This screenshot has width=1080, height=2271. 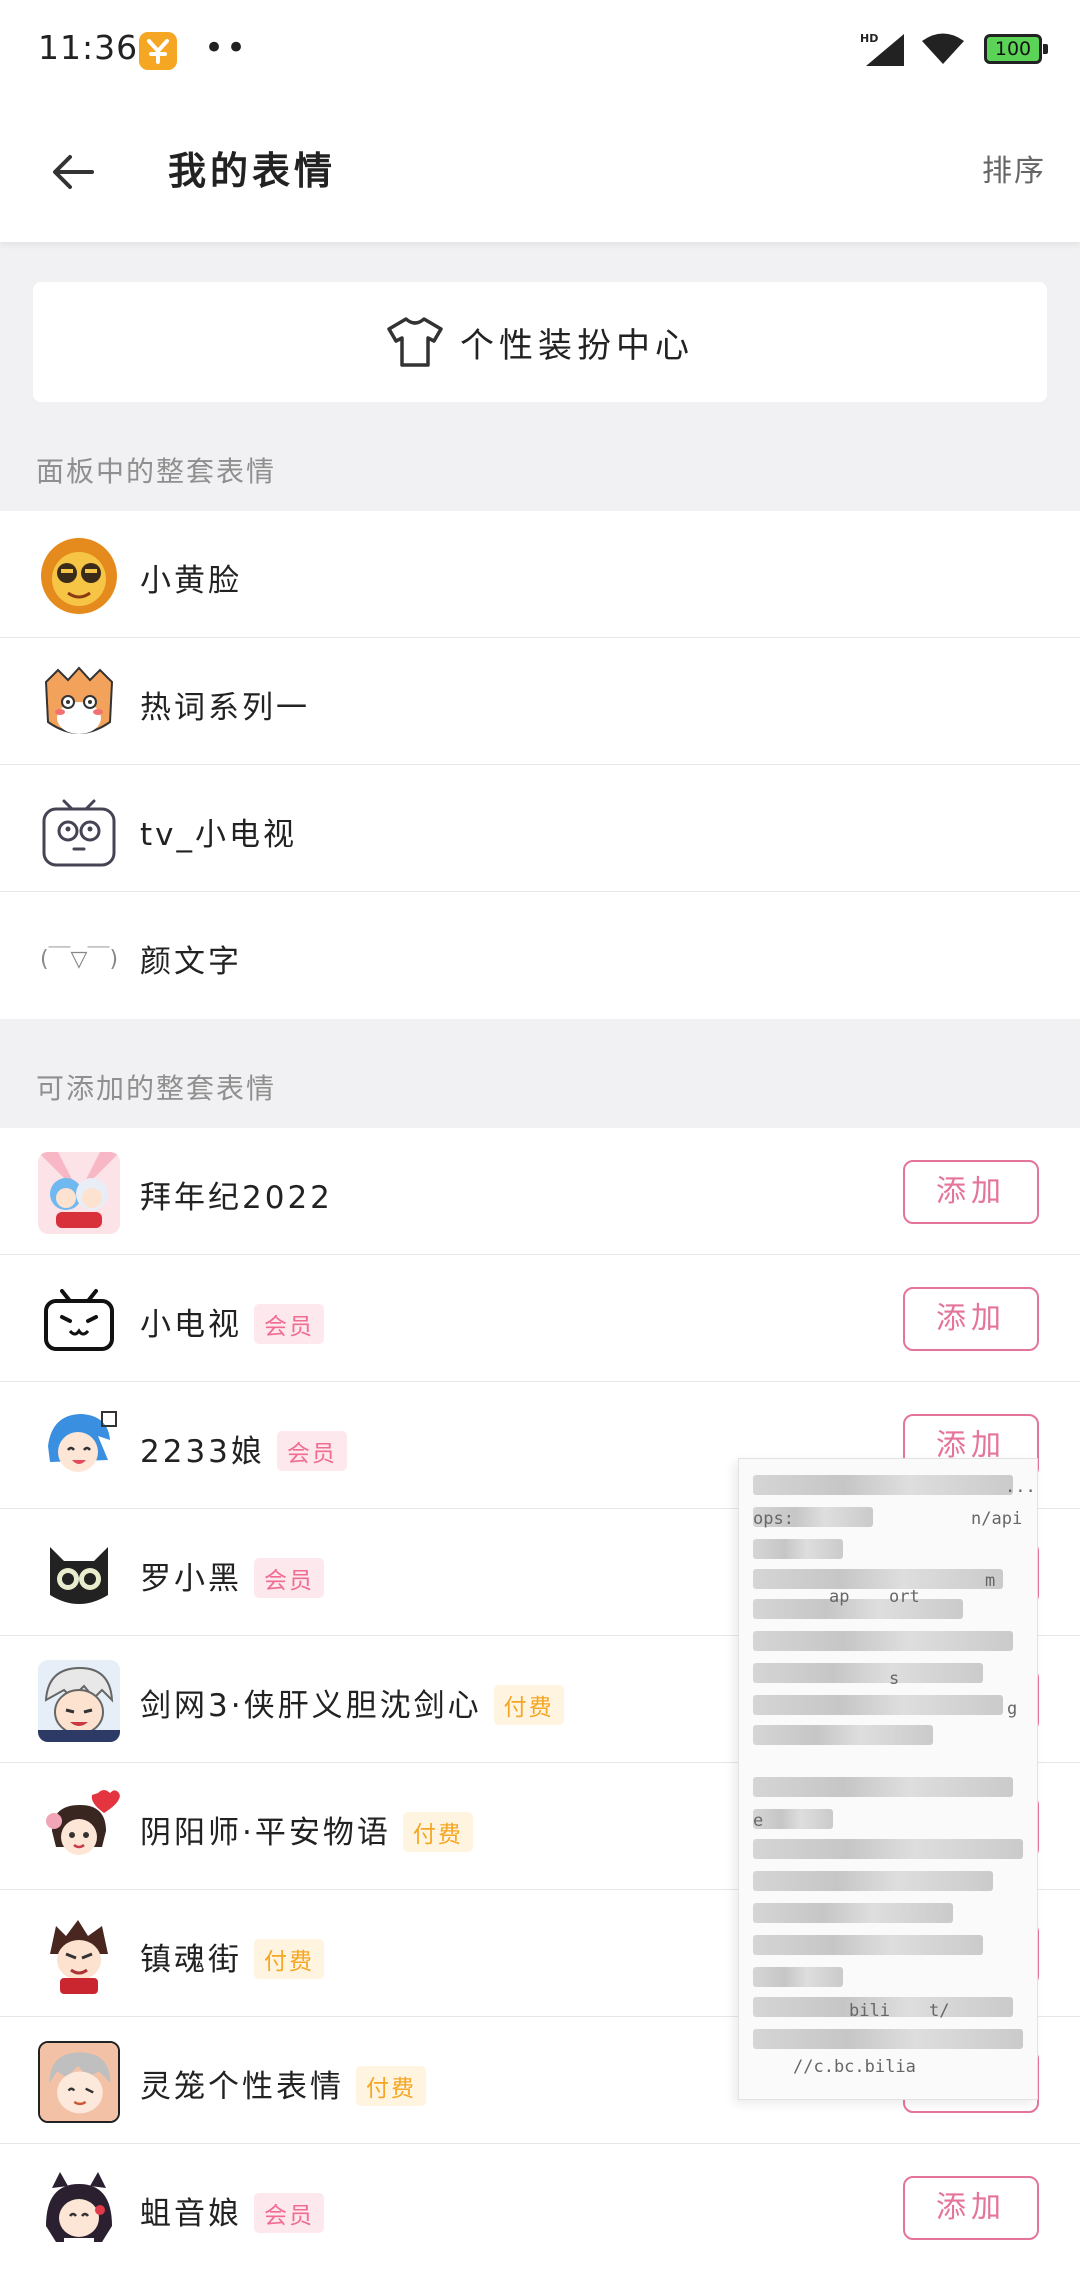 What do you see at coordinates (79, 2082) in the screenshot?
I see `linglong-character-icon` at bounding box center [79, 2082].